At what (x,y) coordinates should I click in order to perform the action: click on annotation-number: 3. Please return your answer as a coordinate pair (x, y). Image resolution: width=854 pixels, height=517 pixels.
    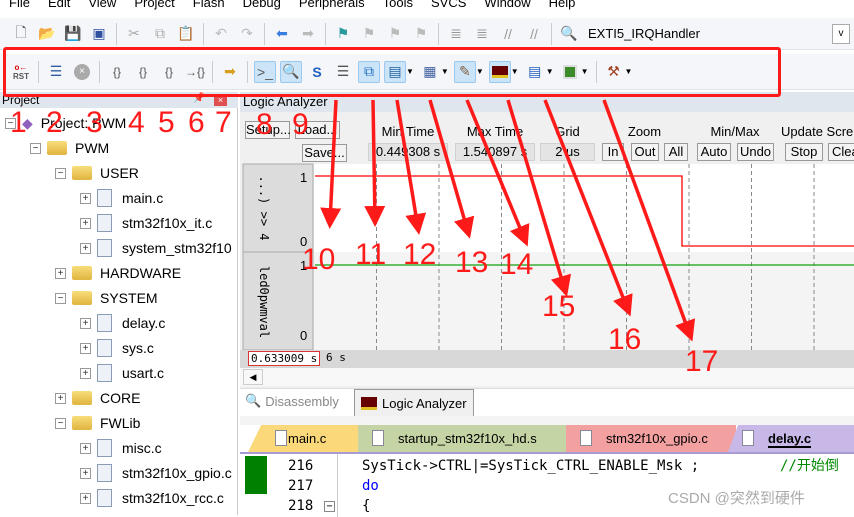
    Looking at the image, I should click on (94, 122).